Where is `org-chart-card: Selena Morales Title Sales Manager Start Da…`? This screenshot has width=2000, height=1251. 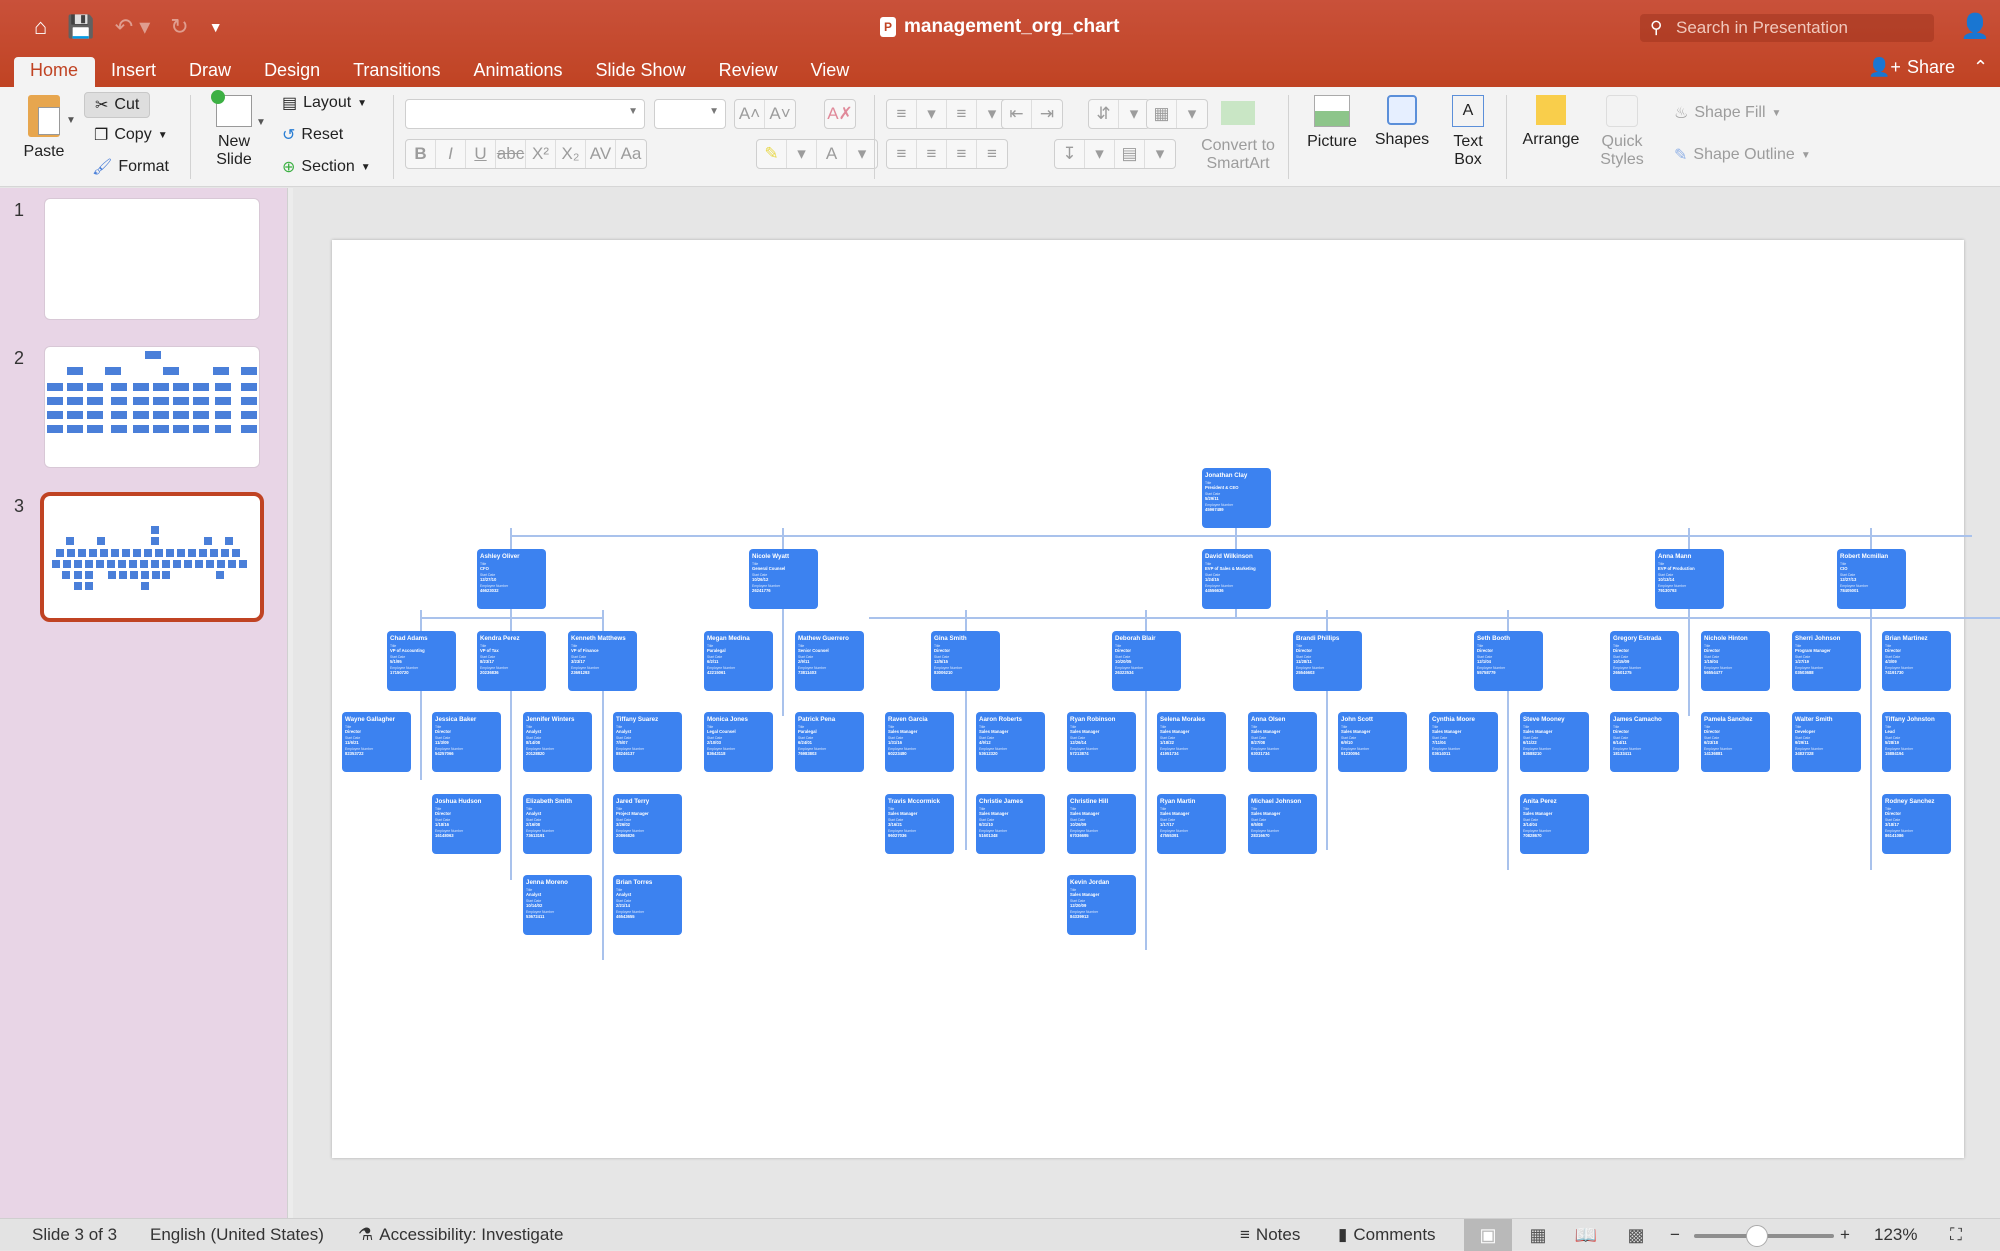
org-chart-card: Selena Morales Title Sales Manager Start Da… is located at coordinates (1191, 742).